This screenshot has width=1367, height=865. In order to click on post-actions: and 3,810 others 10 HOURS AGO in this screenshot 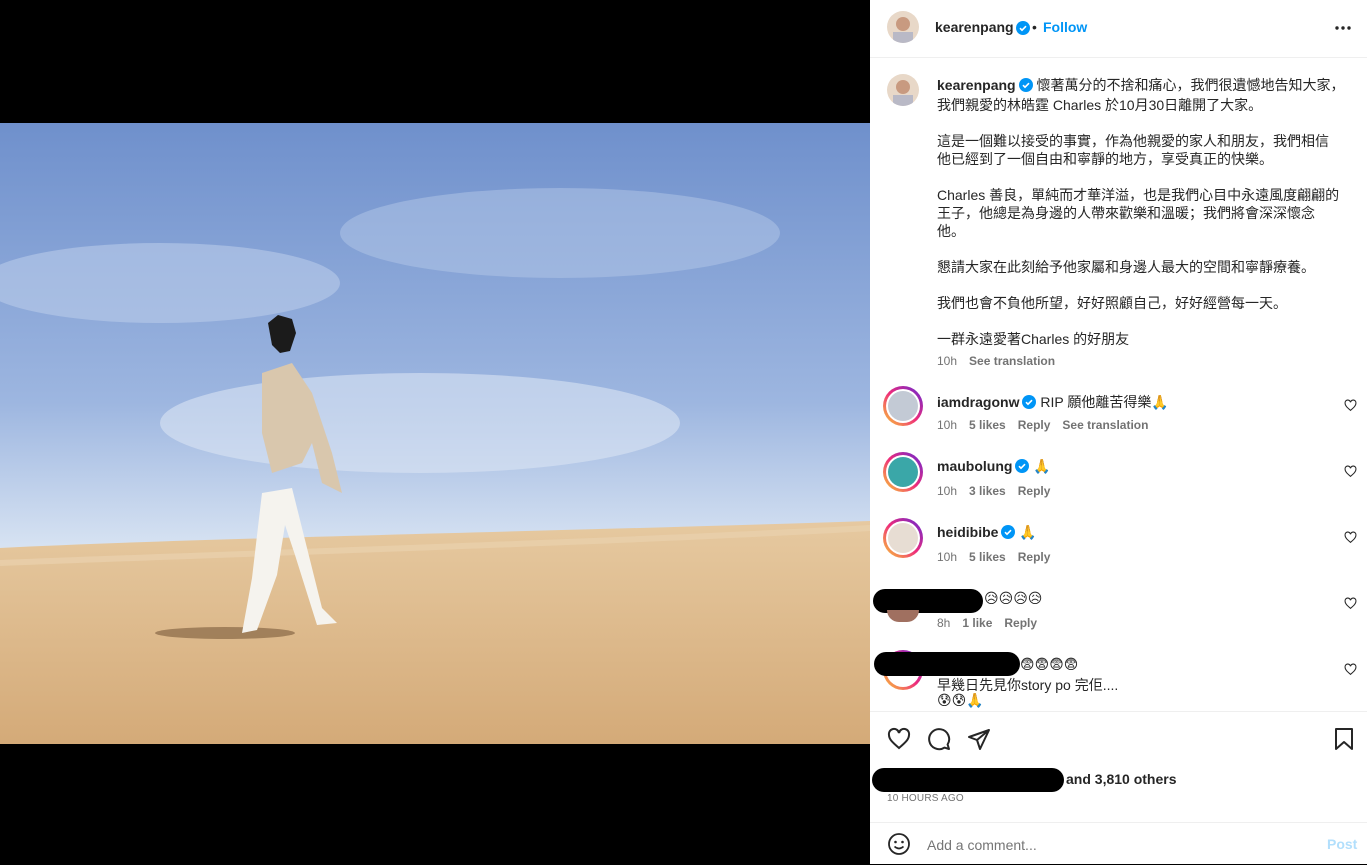, I will do `click(1118, 766)`.